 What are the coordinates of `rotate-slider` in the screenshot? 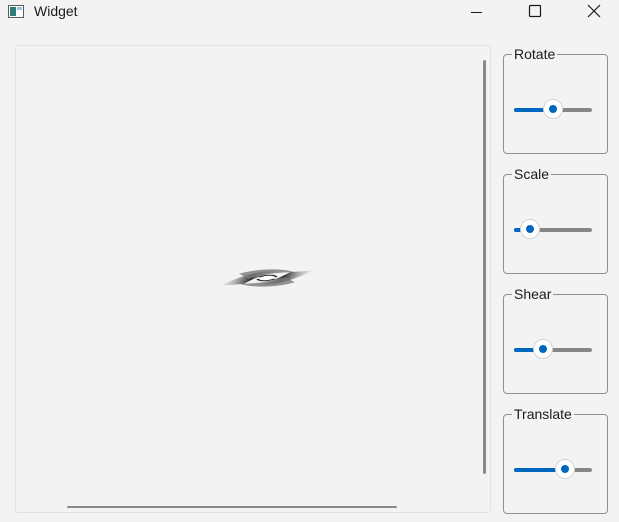 It's located at (553, 110).